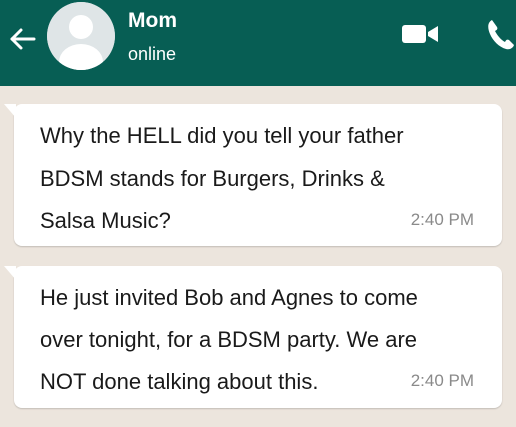 This screenshot has width=516, height=427. Describe the element at coordinates (222, 135) in the screenshot. I see `message-text-line: Why the HELL did you tell your father` at that location.